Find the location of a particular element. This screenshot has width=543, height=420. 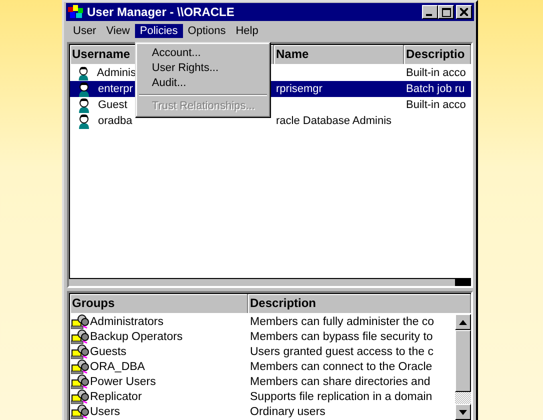

window-title: User Manager - \\ORACLE is located at coordinates (161, 12).